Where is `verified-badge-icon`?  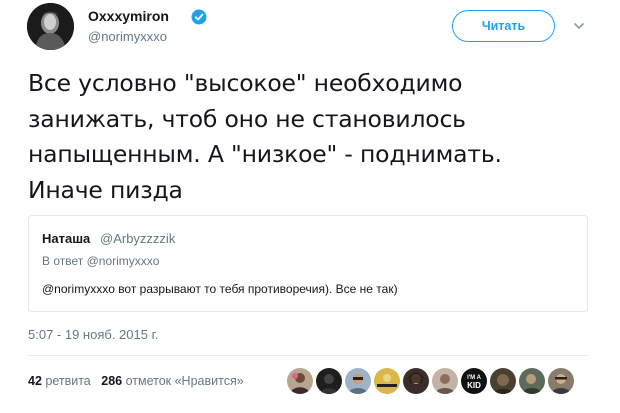
verified-badge-icon is located at coordinates (199, 17).